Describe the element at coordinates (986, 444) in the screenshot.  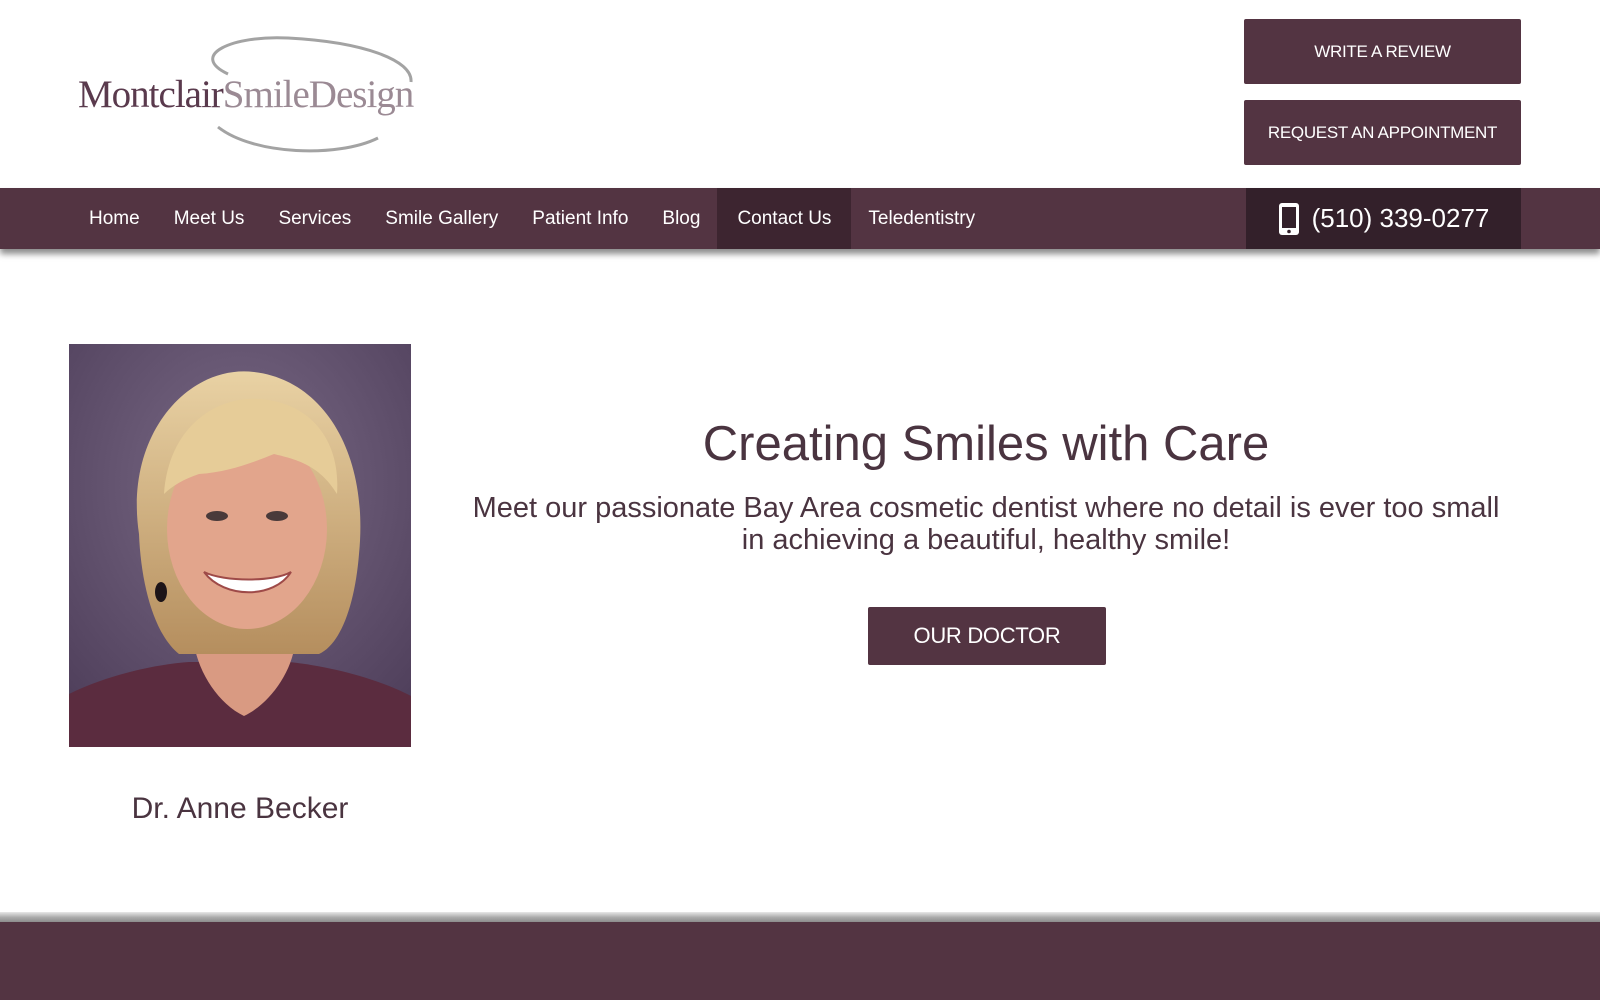
I see `hero-title: Creating Smiles with Care` at that location.